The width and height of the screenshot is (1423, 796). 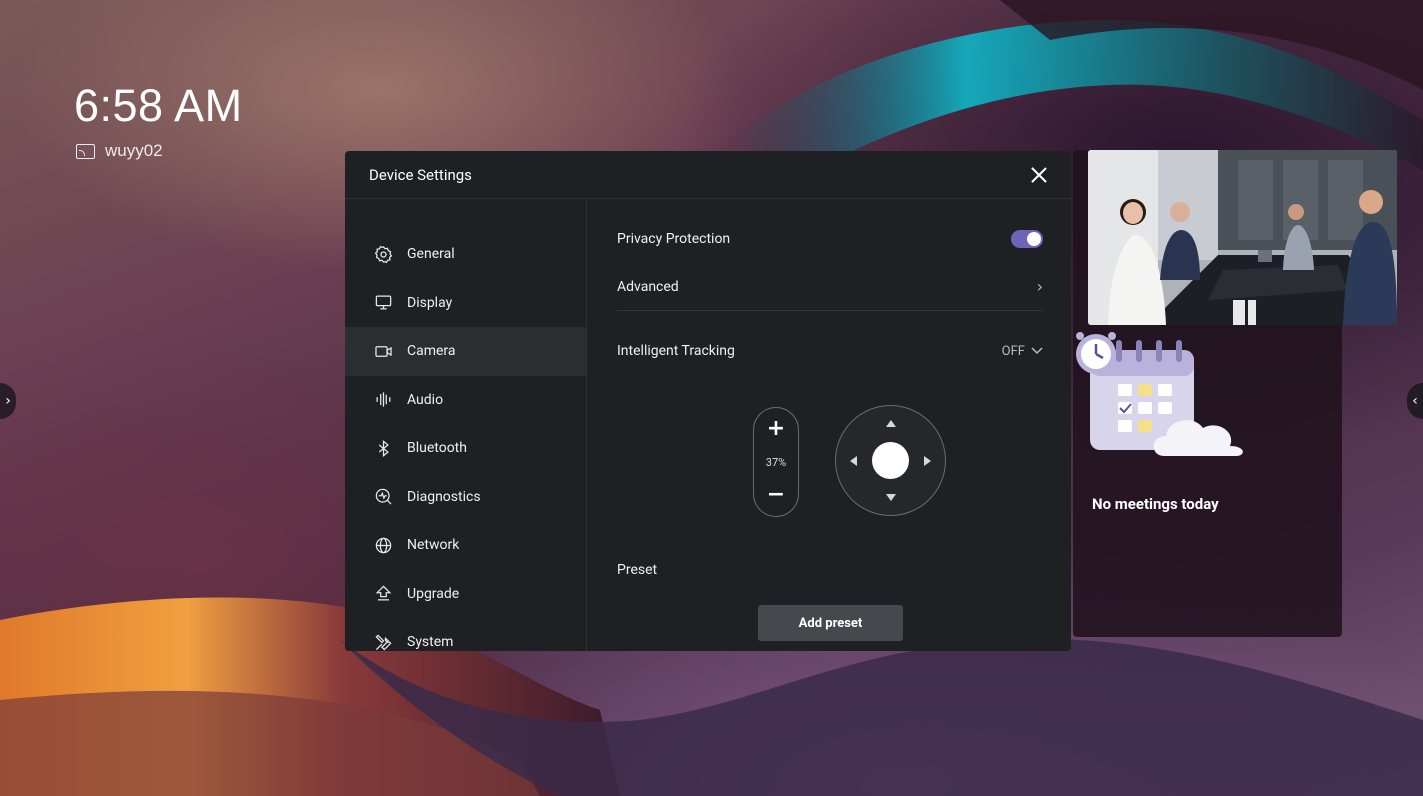 What do you see at coordinates (853, 461) in the screenshot?
I see `pan-left-arrow-icon` at bounding box center [853, 461].